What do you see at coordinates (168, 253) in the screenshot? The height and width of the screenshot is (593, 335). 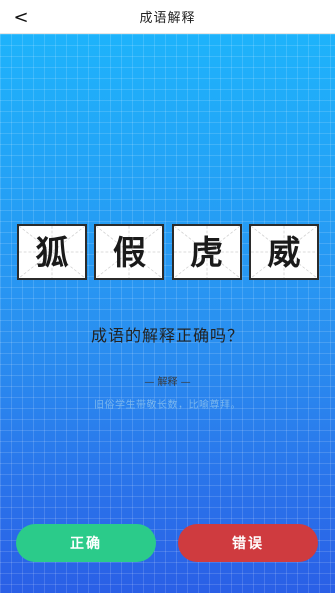 I see `idiom-tiles: 狐 假 虎 威` at bounding box center [168, 253].